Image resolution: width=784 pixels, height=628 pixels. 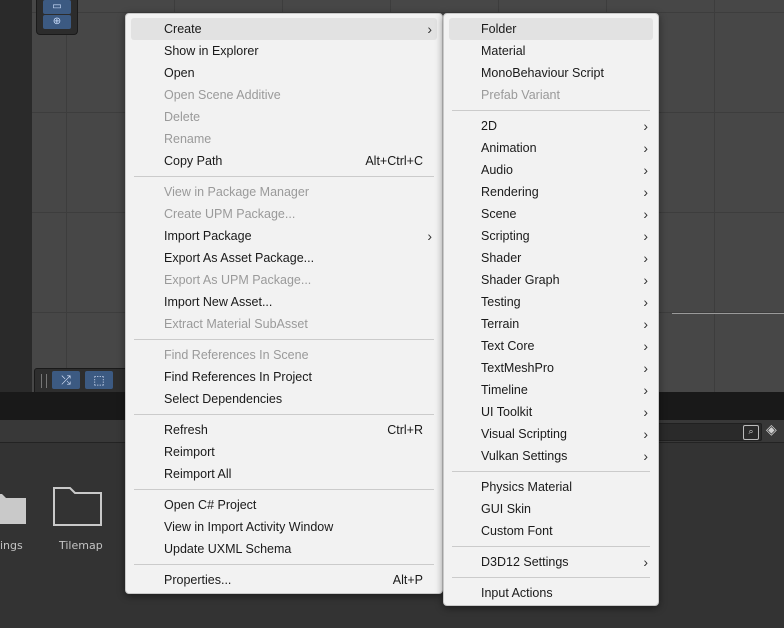 I want to click on menu-item-extract-material-subasset: Extract Material SubAsset, so click(x=284, y=324).